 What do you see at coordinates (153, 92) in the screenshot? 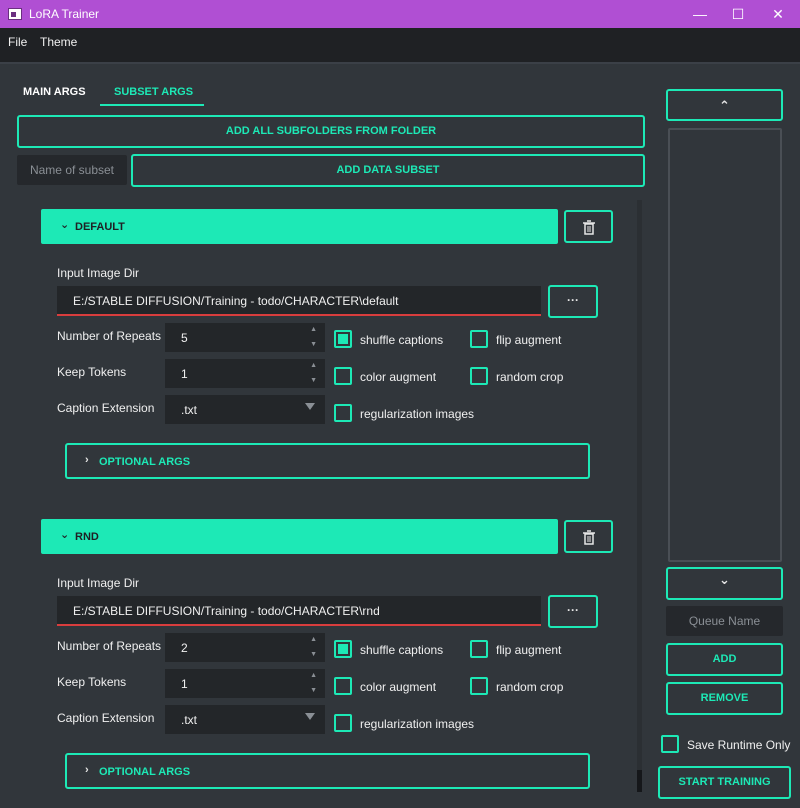
I see `tab-subset-args: SUBSET ARGS` at bounding box center [153, 92].